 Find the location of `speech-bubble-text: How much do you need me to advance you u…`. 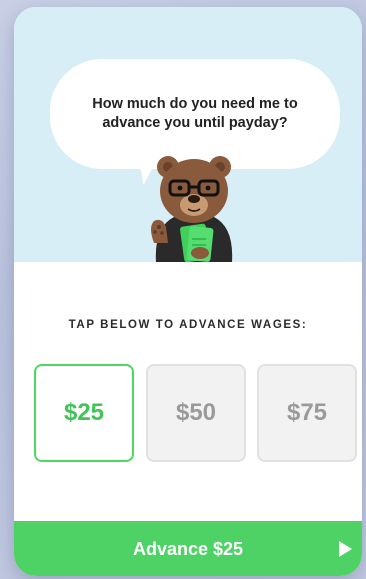

speech-bubble-text: How much do you need me to advance you u… is located at coordinates (195, 114).